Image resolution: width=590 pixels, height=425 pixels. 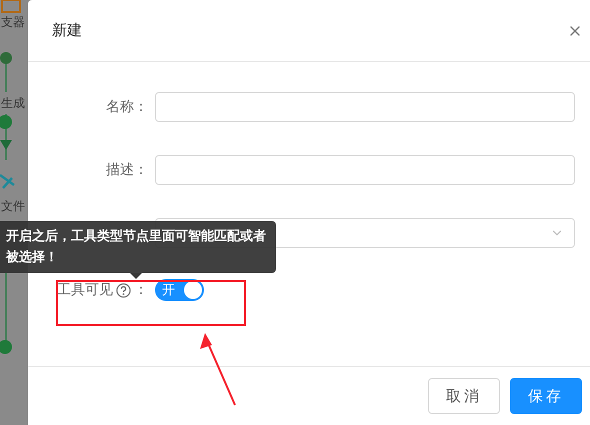 I want to click on cancel-button: 取消, so click(x=464, y=396).